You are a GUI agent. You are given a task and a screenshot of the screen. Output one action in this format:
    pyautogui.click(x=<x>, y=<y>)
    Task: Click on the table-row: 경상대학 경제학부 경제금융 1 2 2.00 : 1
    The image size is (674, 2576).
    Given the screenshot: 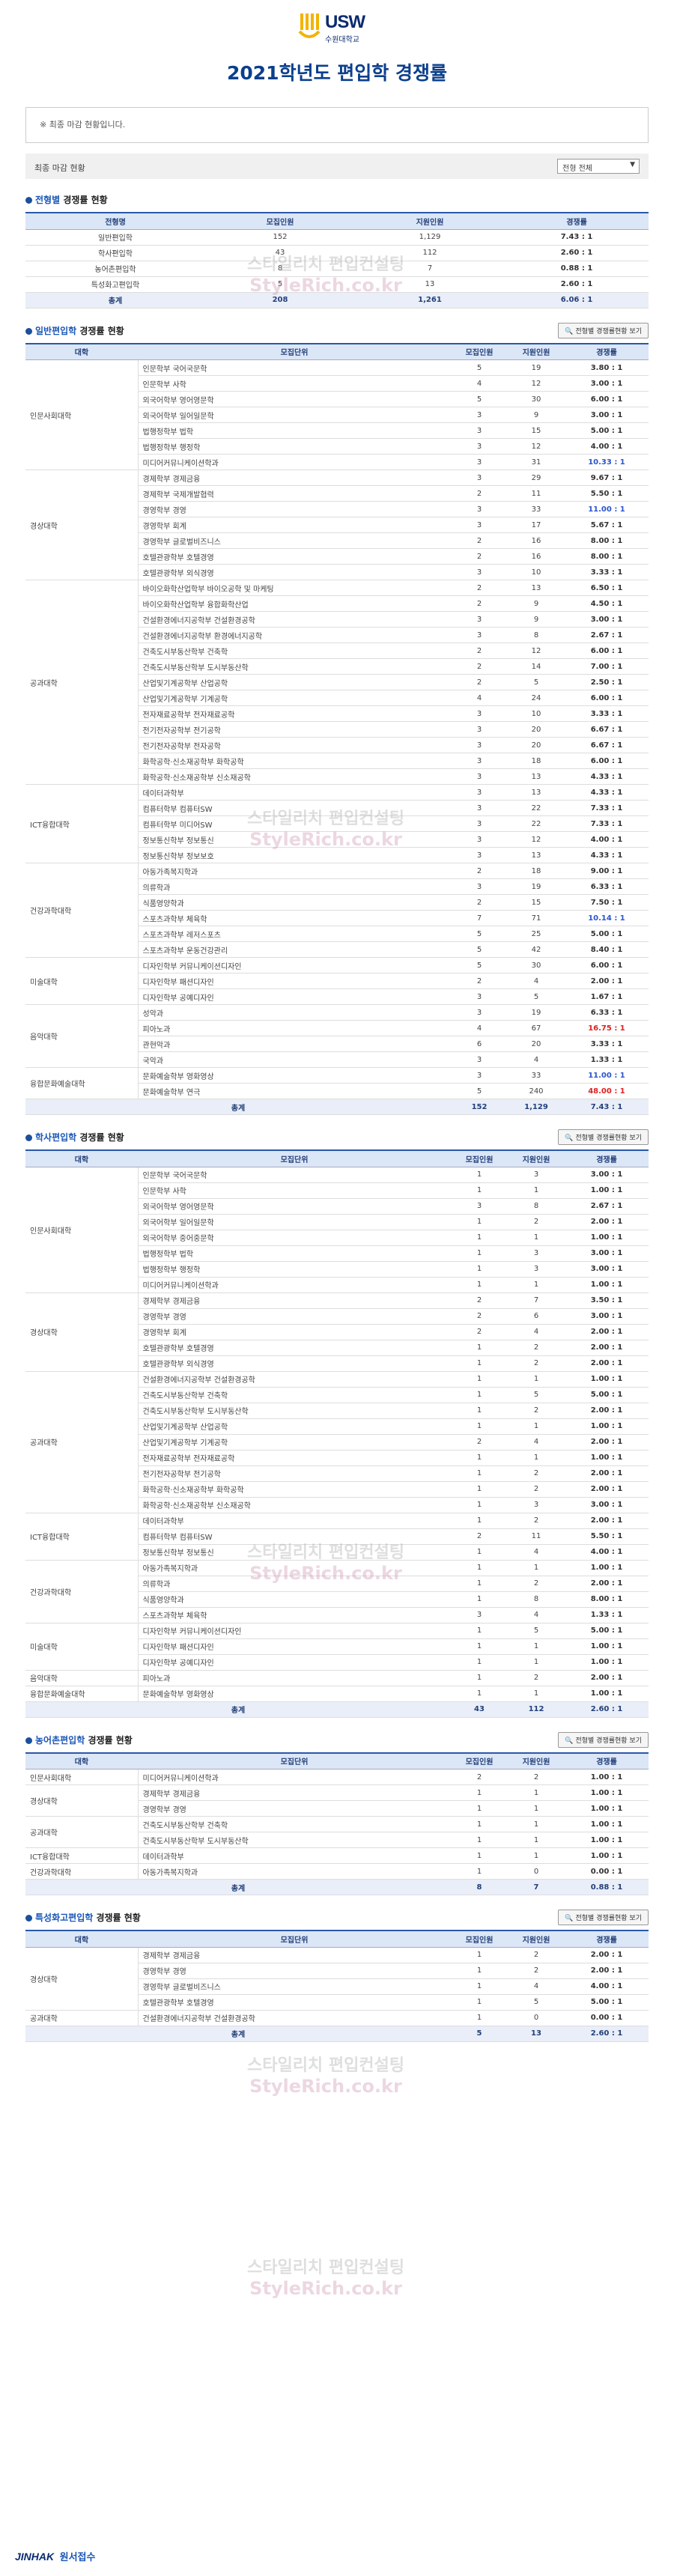 What is the action you would take?
    pyautogui.click(x=337, y=1979)
    